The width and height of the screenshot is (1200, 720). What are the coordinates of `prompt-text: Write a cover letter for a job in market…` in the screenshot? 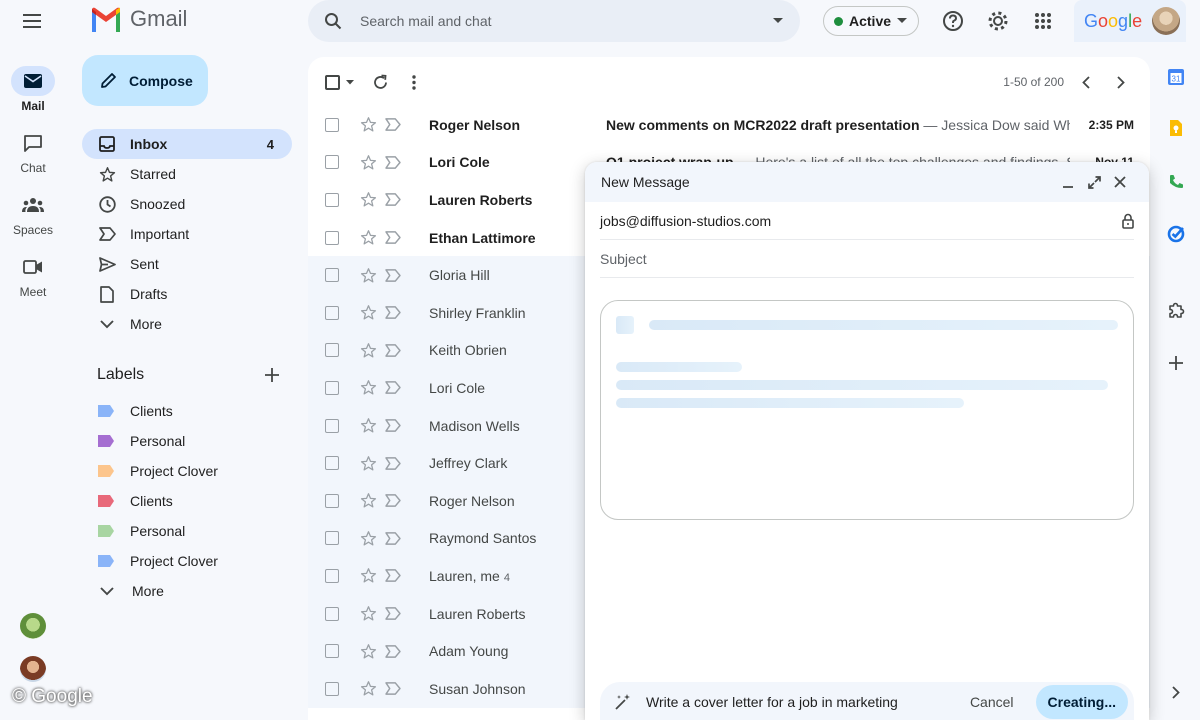 It's located at (808, 702).